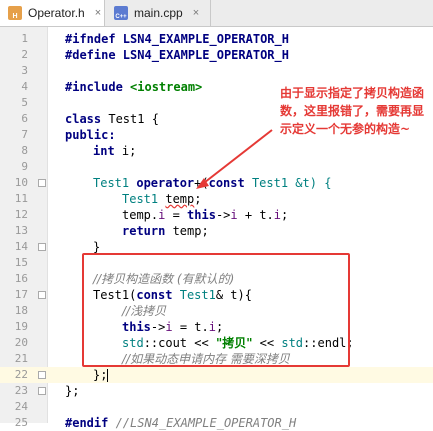 The width and height of the screenshot is (433, 431). I want to click on line-number: 8, so click(24, 150).